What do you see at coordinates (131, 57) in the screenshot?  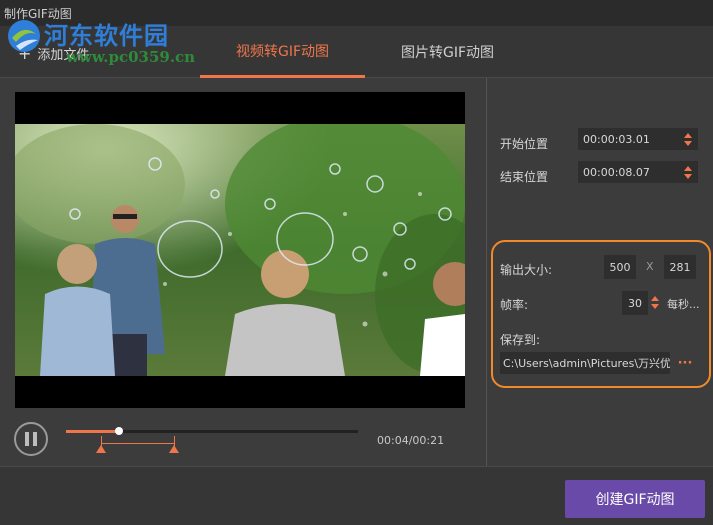 I see `watermark-url: www.pc0359.cn` at bounding box center [131, 57].